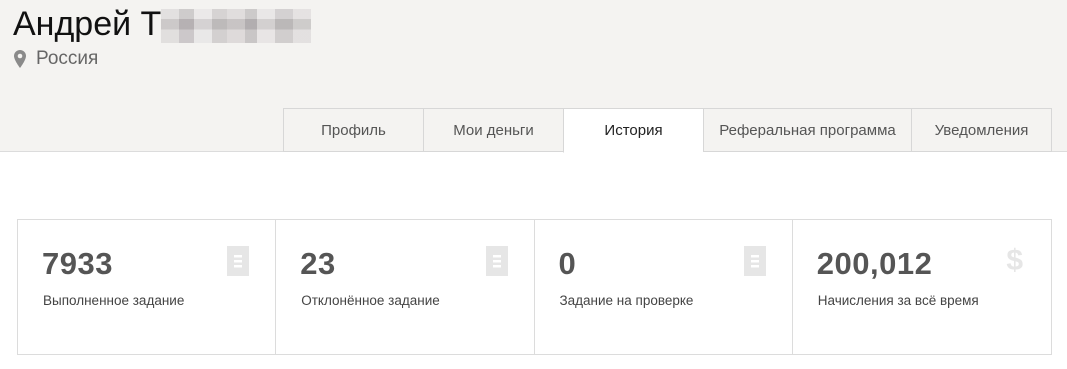 The height and width of the screenshot is (369, 1067). Describe the element at coordinates (874, 263) in the screenshot. I see `stat-value: 200,012` at that location.